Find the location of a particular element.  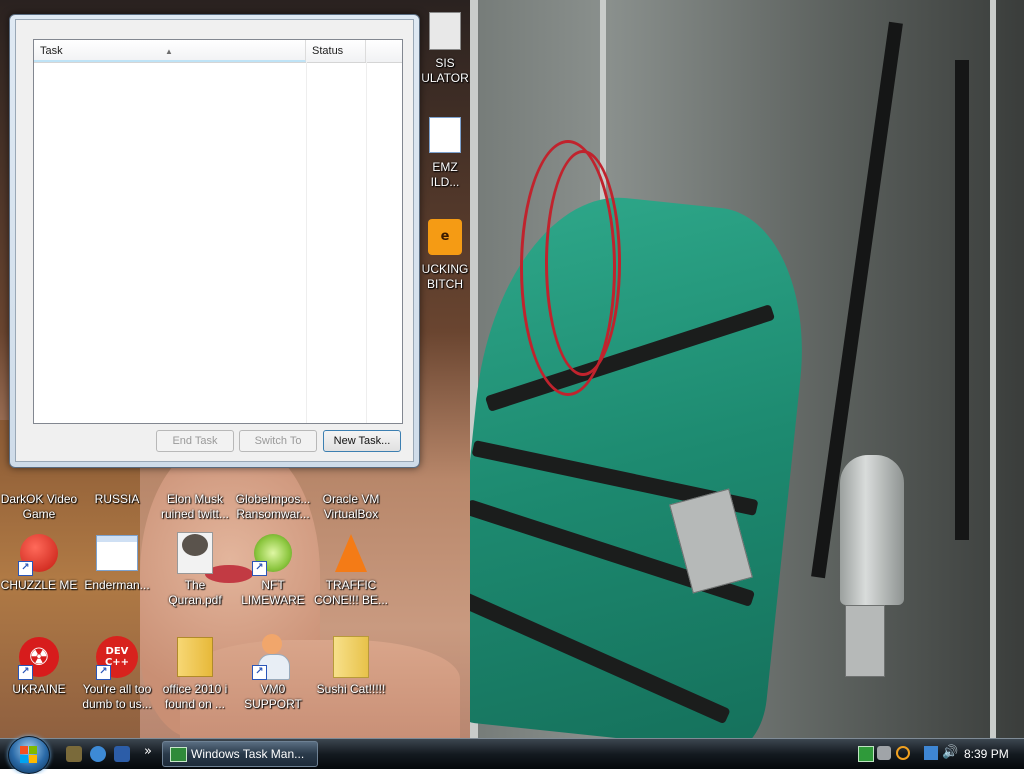

desktop-icon-label: NFT LIMEWARE is located at coordinates (273, 592).